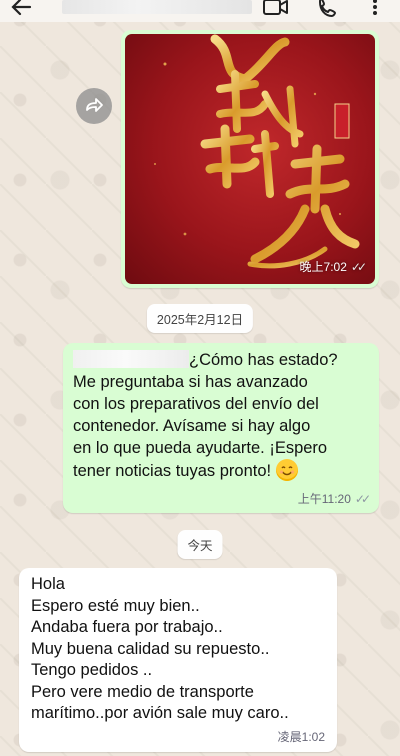 The image size is (400, 756). Describe the element at coordinates (94, 106) in the screenshot. I see `forward-icon` at that location.